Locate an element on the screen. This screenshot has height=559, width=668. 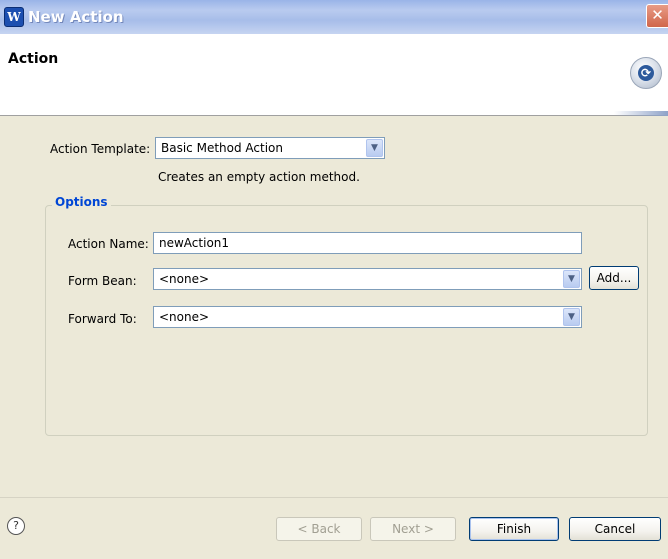
refresh-glyph: ⟳ is located at coordinates (646, 73).